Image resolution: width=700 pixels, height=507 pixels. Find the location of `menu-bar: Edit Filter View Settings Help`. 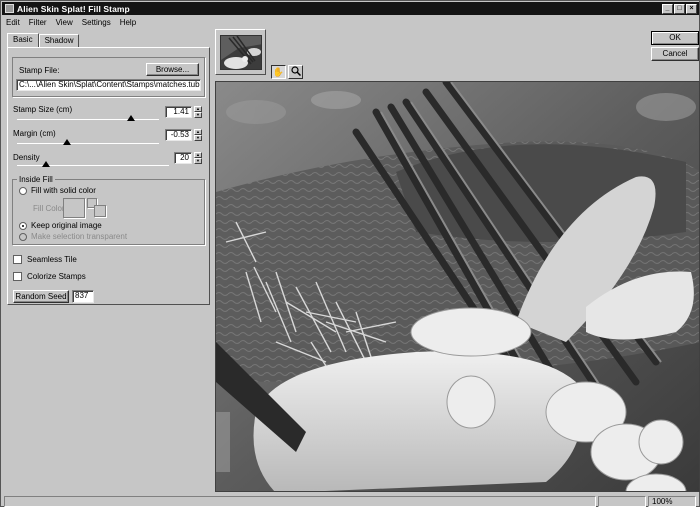

menu-bar: Edit Filter View Settings Help is located at coordinates (69, 22).